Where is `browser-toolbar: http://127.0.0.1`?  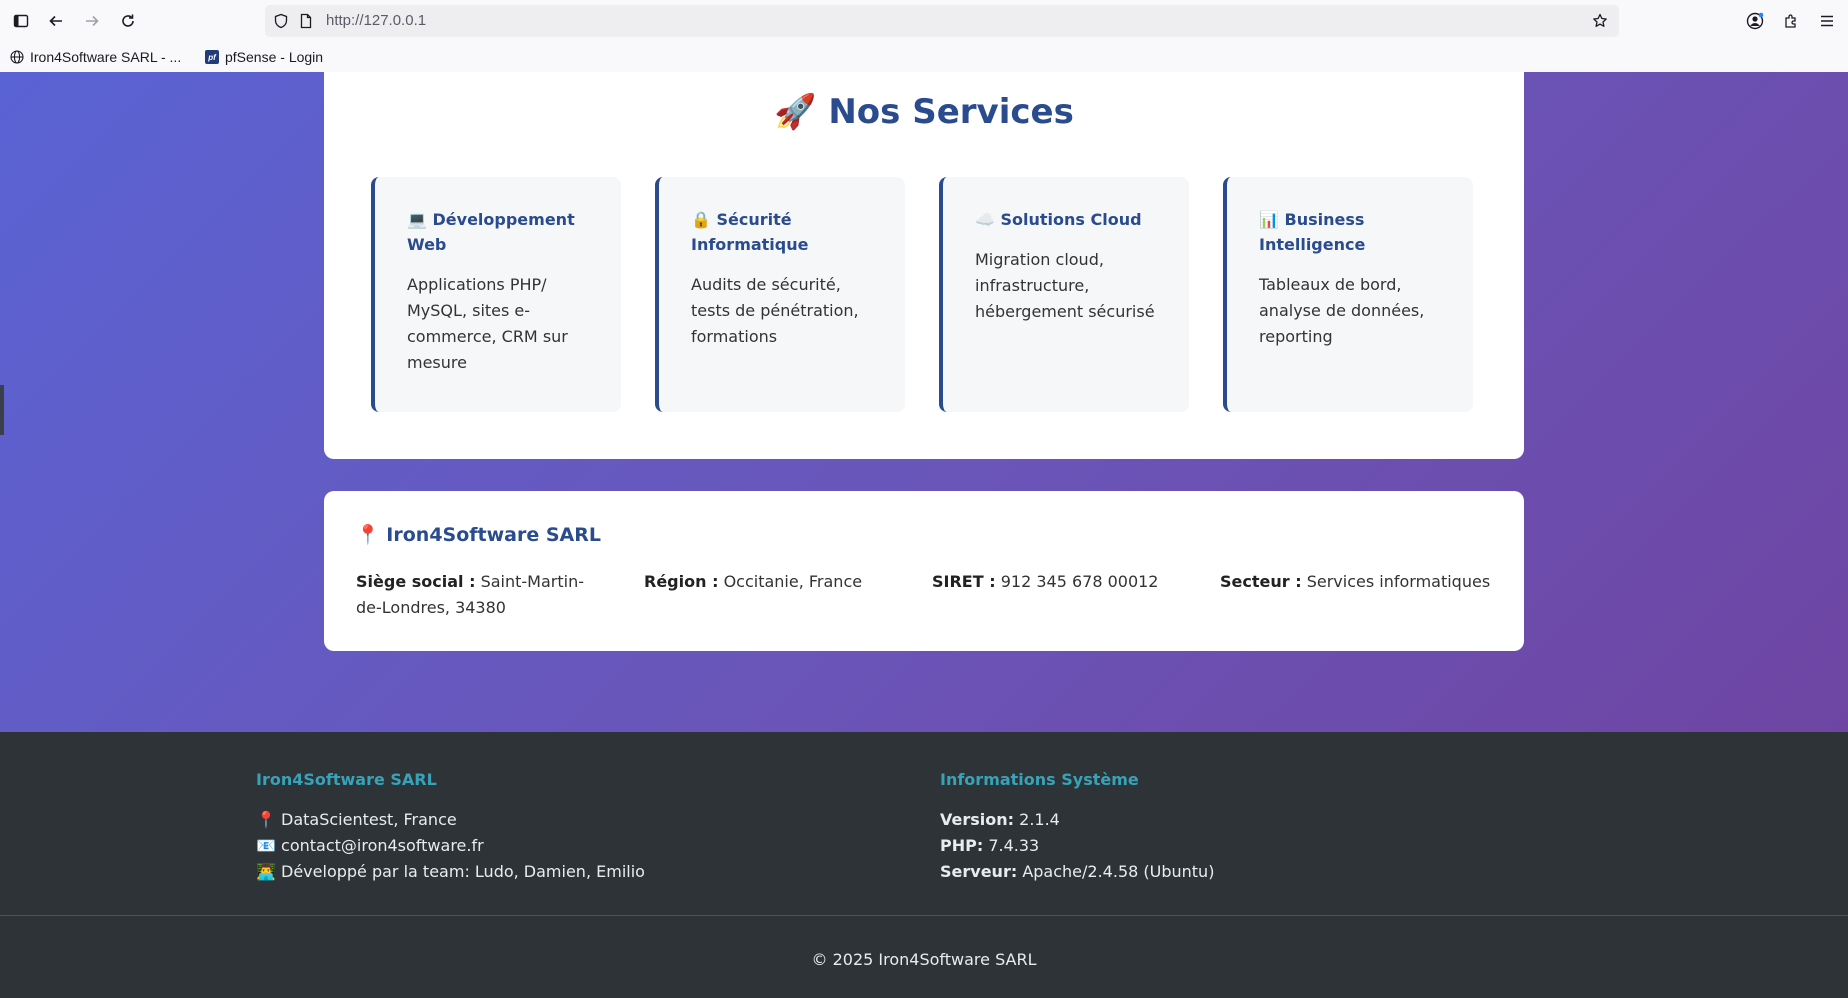 browser-toolbar: http://127.0.0.1 is located at coordinates (924, 21).